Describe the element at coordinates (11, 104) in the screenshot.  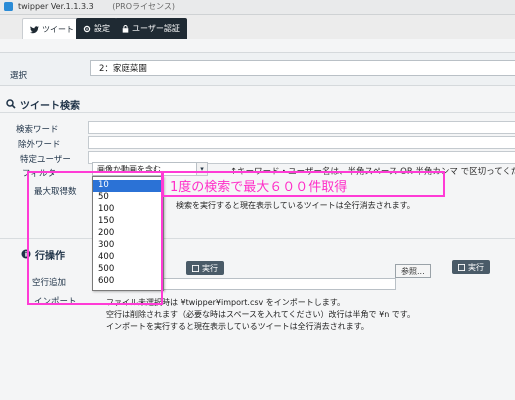
I see `search-icon` at that location.